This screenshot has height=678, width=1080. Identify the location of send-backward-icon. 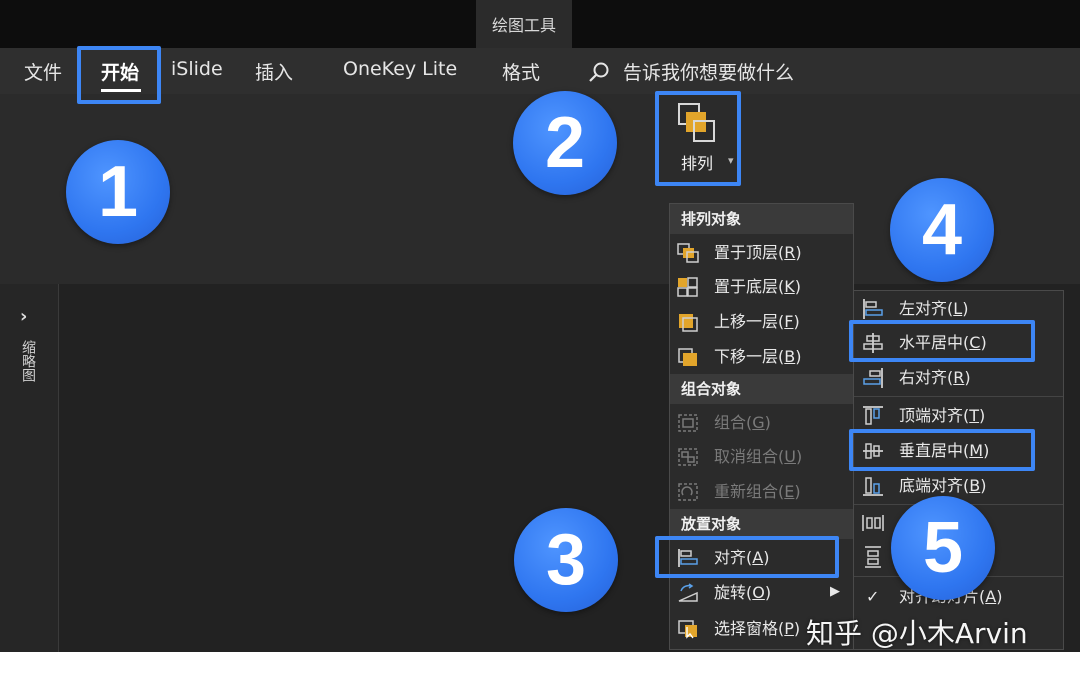
(687, 357).